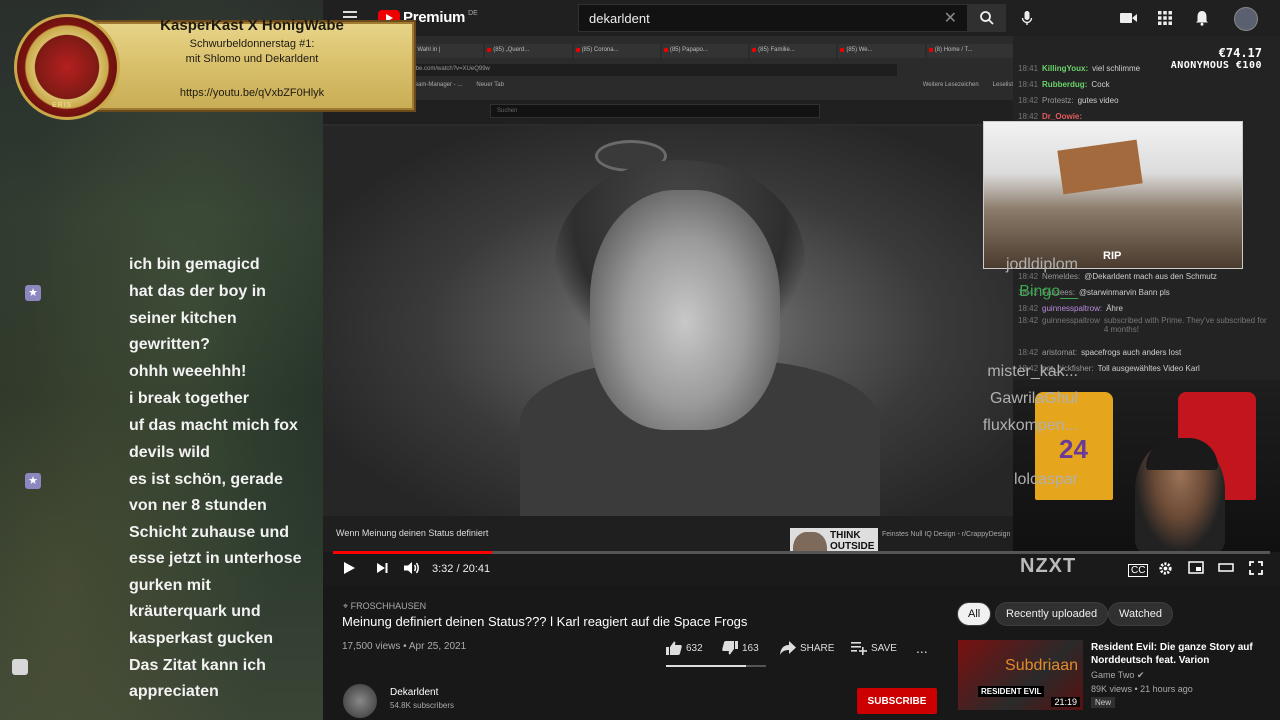 The image size is (1280, 720). I want to click on dislike-count: 163, so click(750, 648).